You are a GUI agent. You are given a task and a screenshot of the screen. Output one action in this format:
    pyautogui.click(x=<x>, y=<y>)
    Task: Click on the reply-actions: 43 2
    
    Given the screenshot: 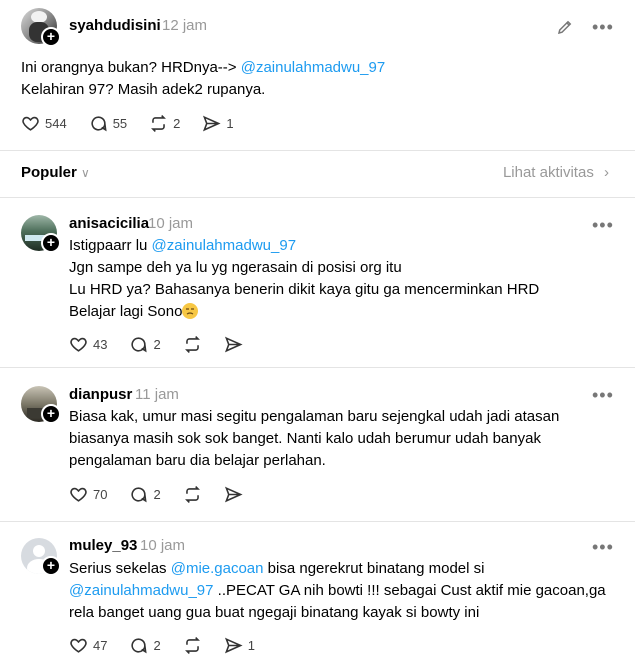 What is the action you would take?
    pyautogui.click(x=167, y=344)
    